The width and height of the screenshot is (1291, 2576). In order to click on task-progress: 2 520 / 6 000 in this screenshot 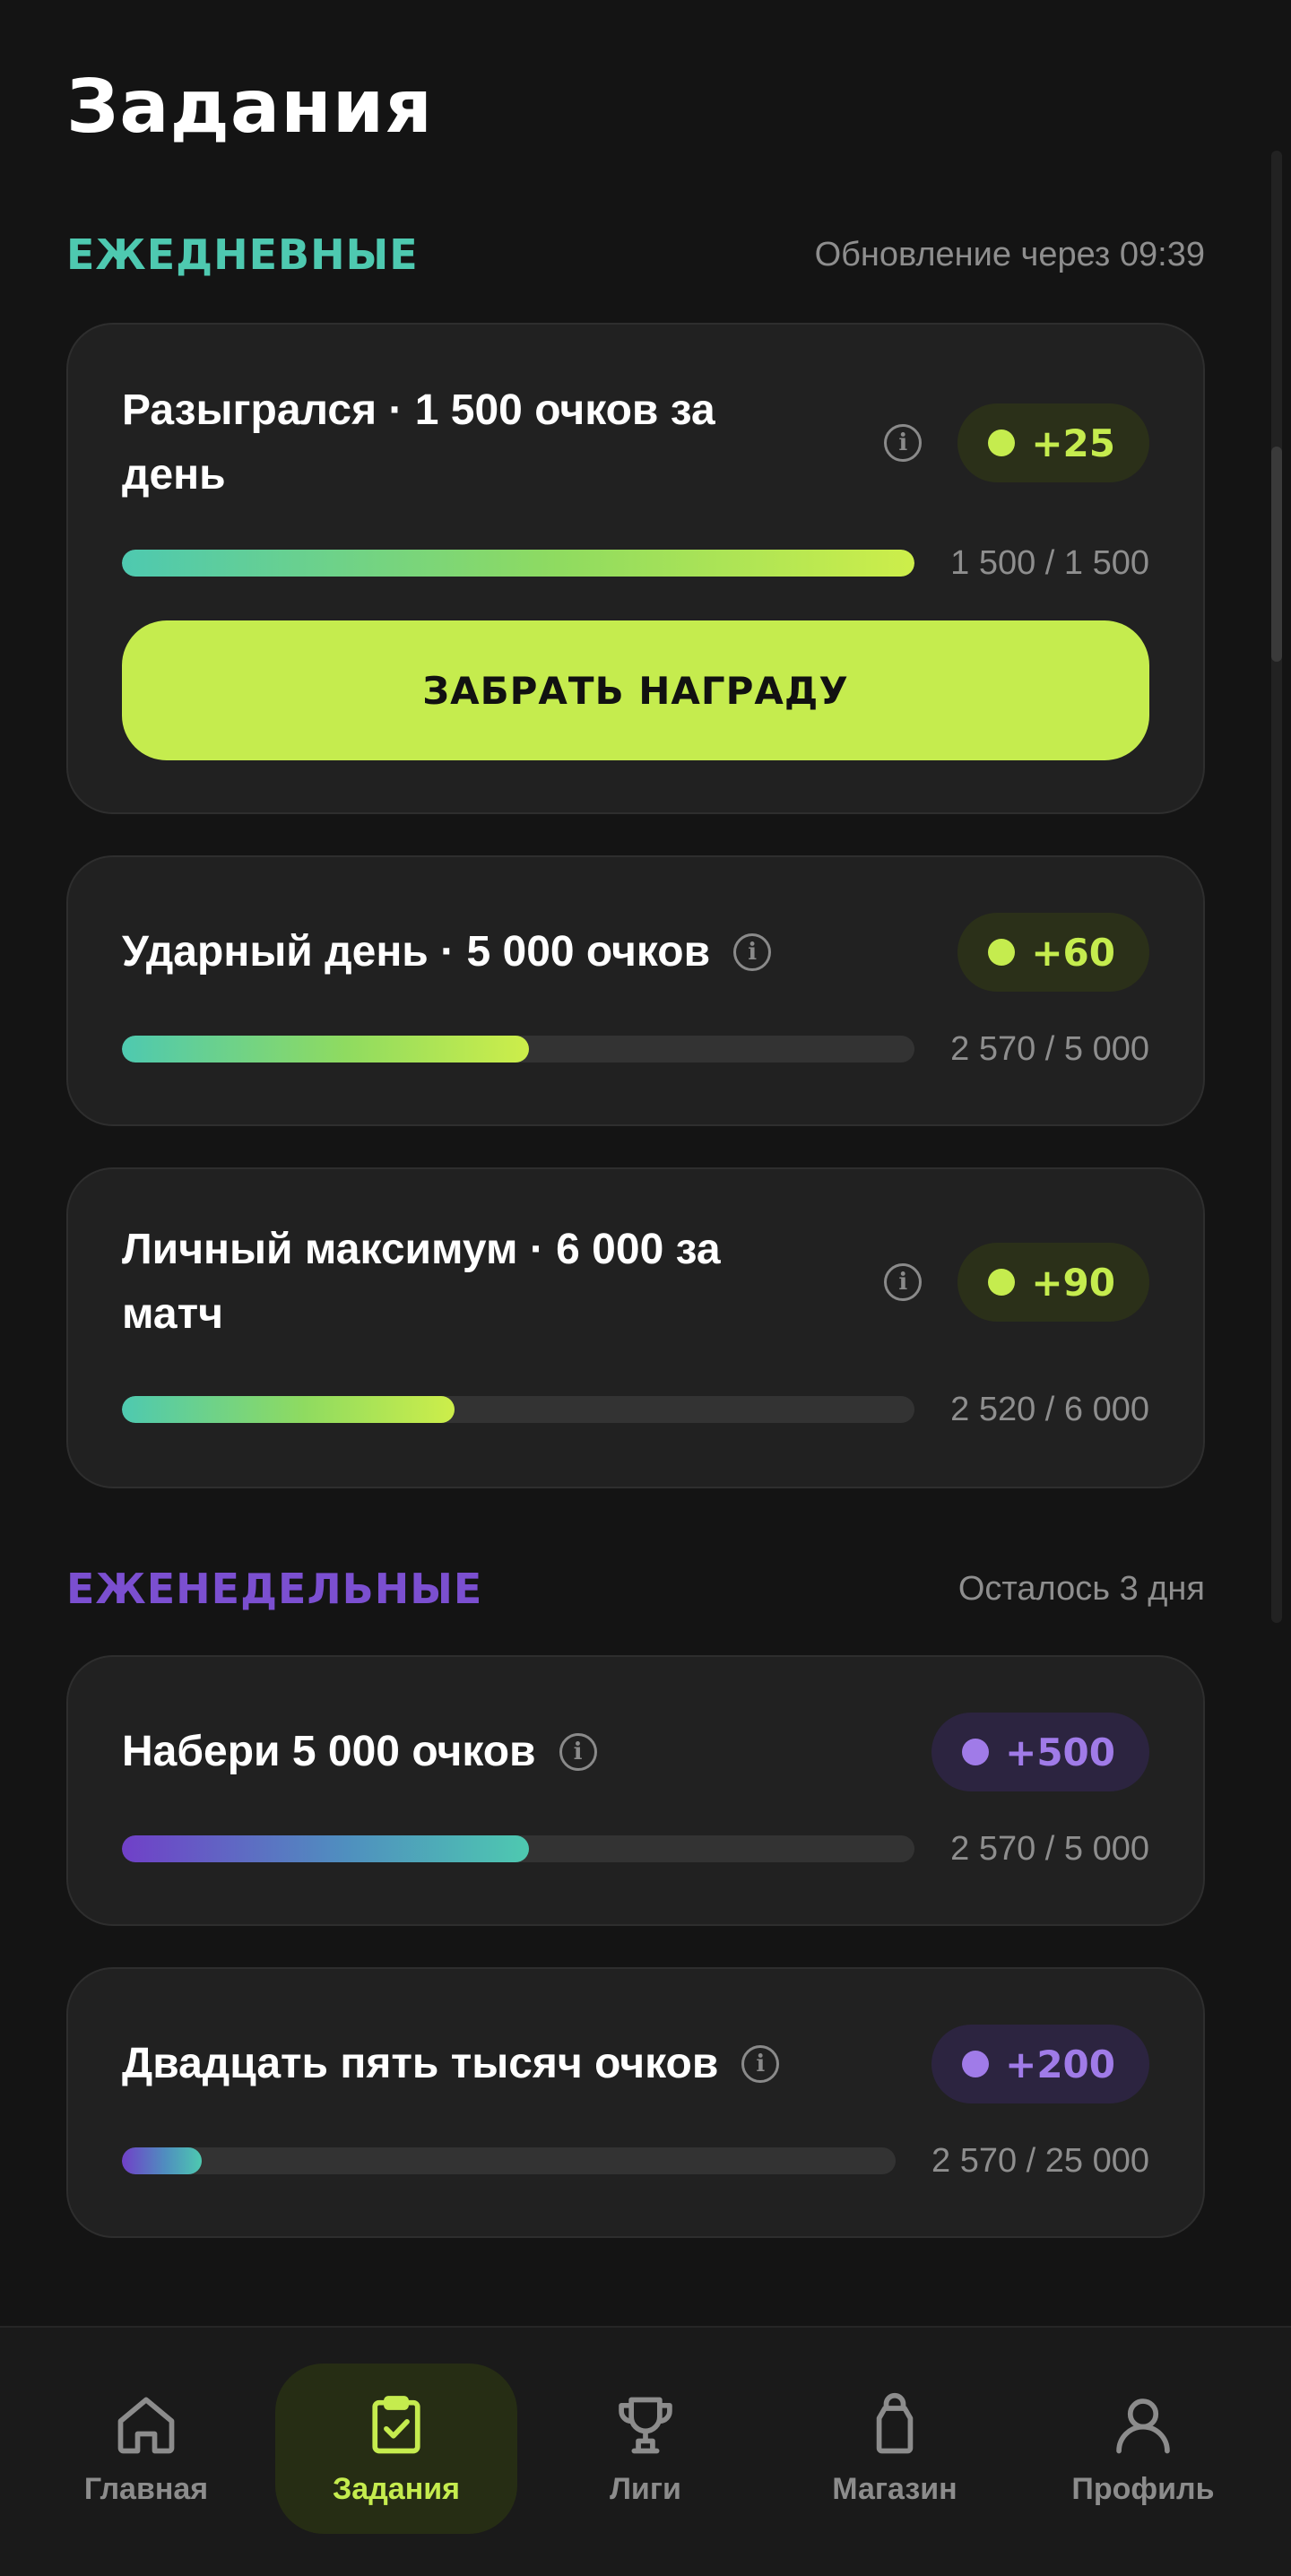, I will do `click(635, 1409)`.